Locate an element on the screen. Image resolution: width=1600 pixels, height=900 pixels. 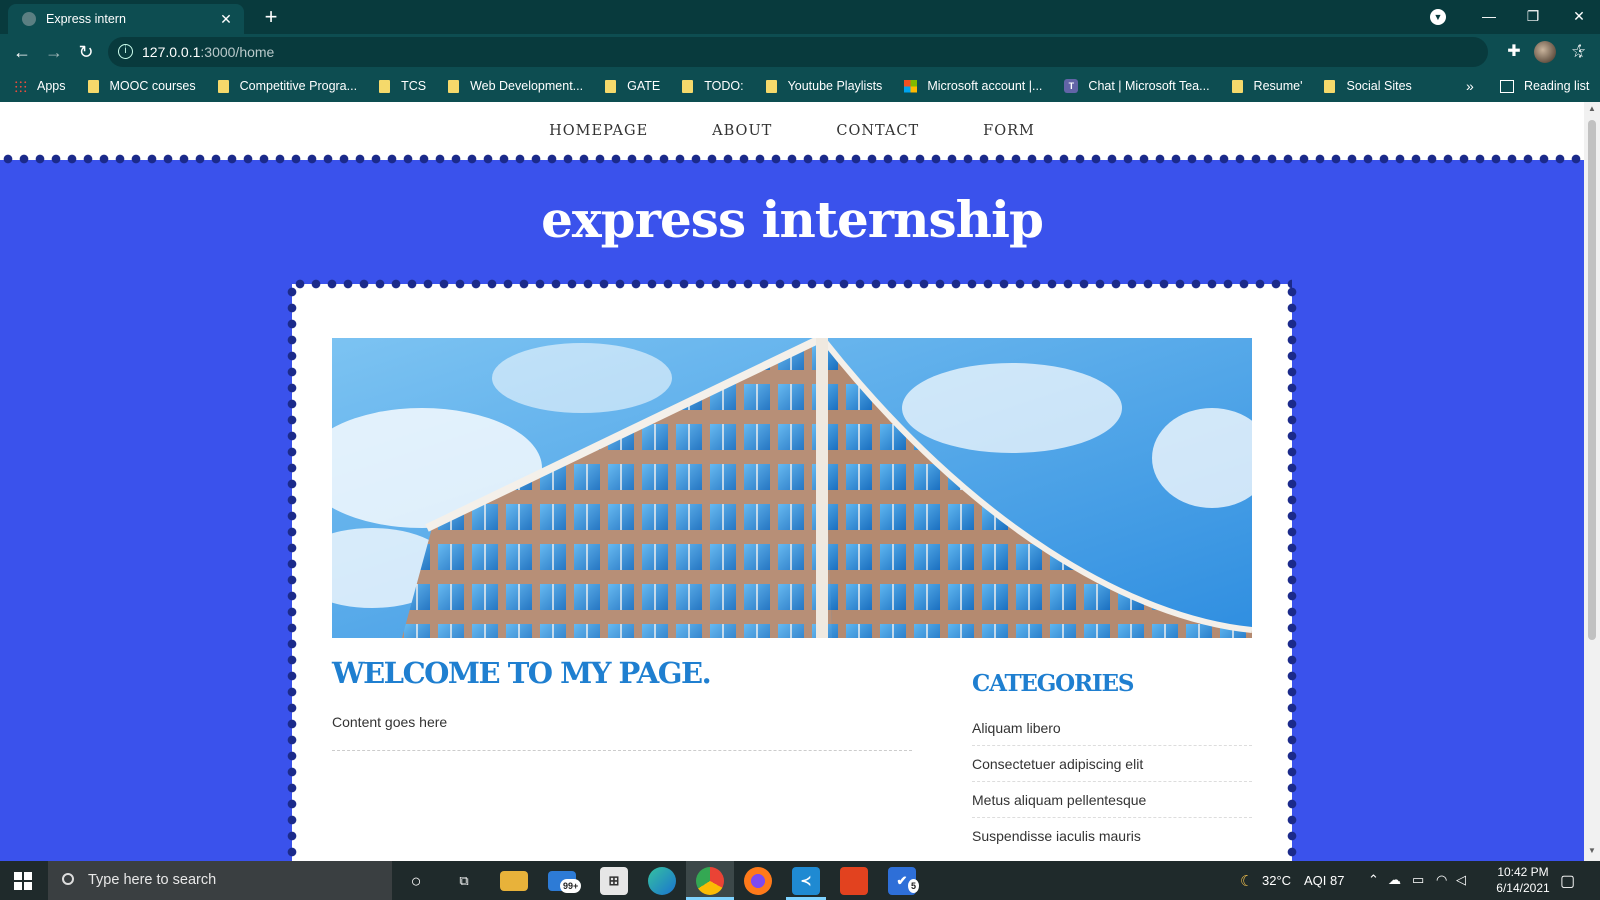
file-explorer-icon is located at coordinates (514, 881).